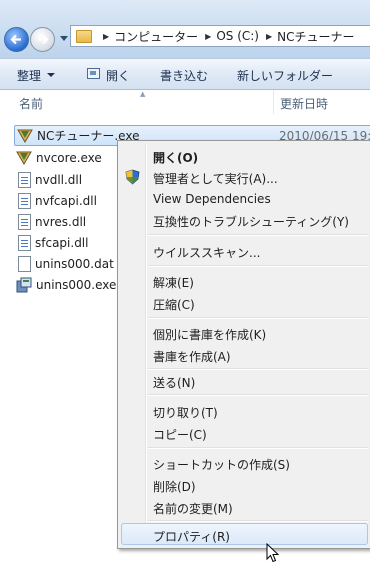 Image resolution: width=370 pixels, height=566 pixels. I want to click on recent-pages-dropdown, so click(64, 38).